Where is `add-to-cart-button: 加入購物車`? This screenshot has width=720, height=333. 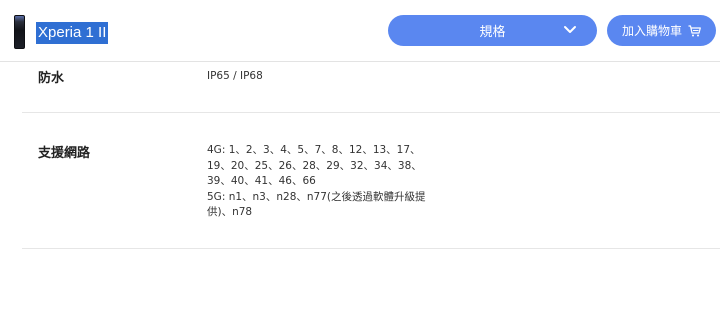
add-to-cart-button: 加入購物車 is located at coordinates (661, 30).